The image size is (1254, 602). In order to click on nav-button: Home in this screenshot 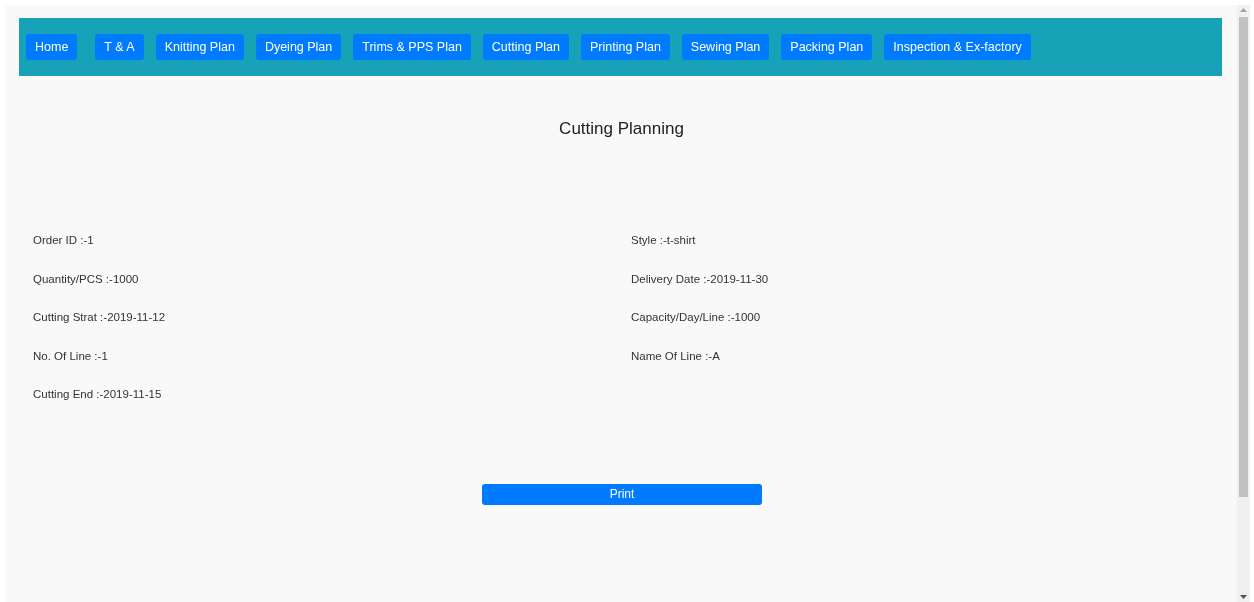, I will do `click(52, 47)`.